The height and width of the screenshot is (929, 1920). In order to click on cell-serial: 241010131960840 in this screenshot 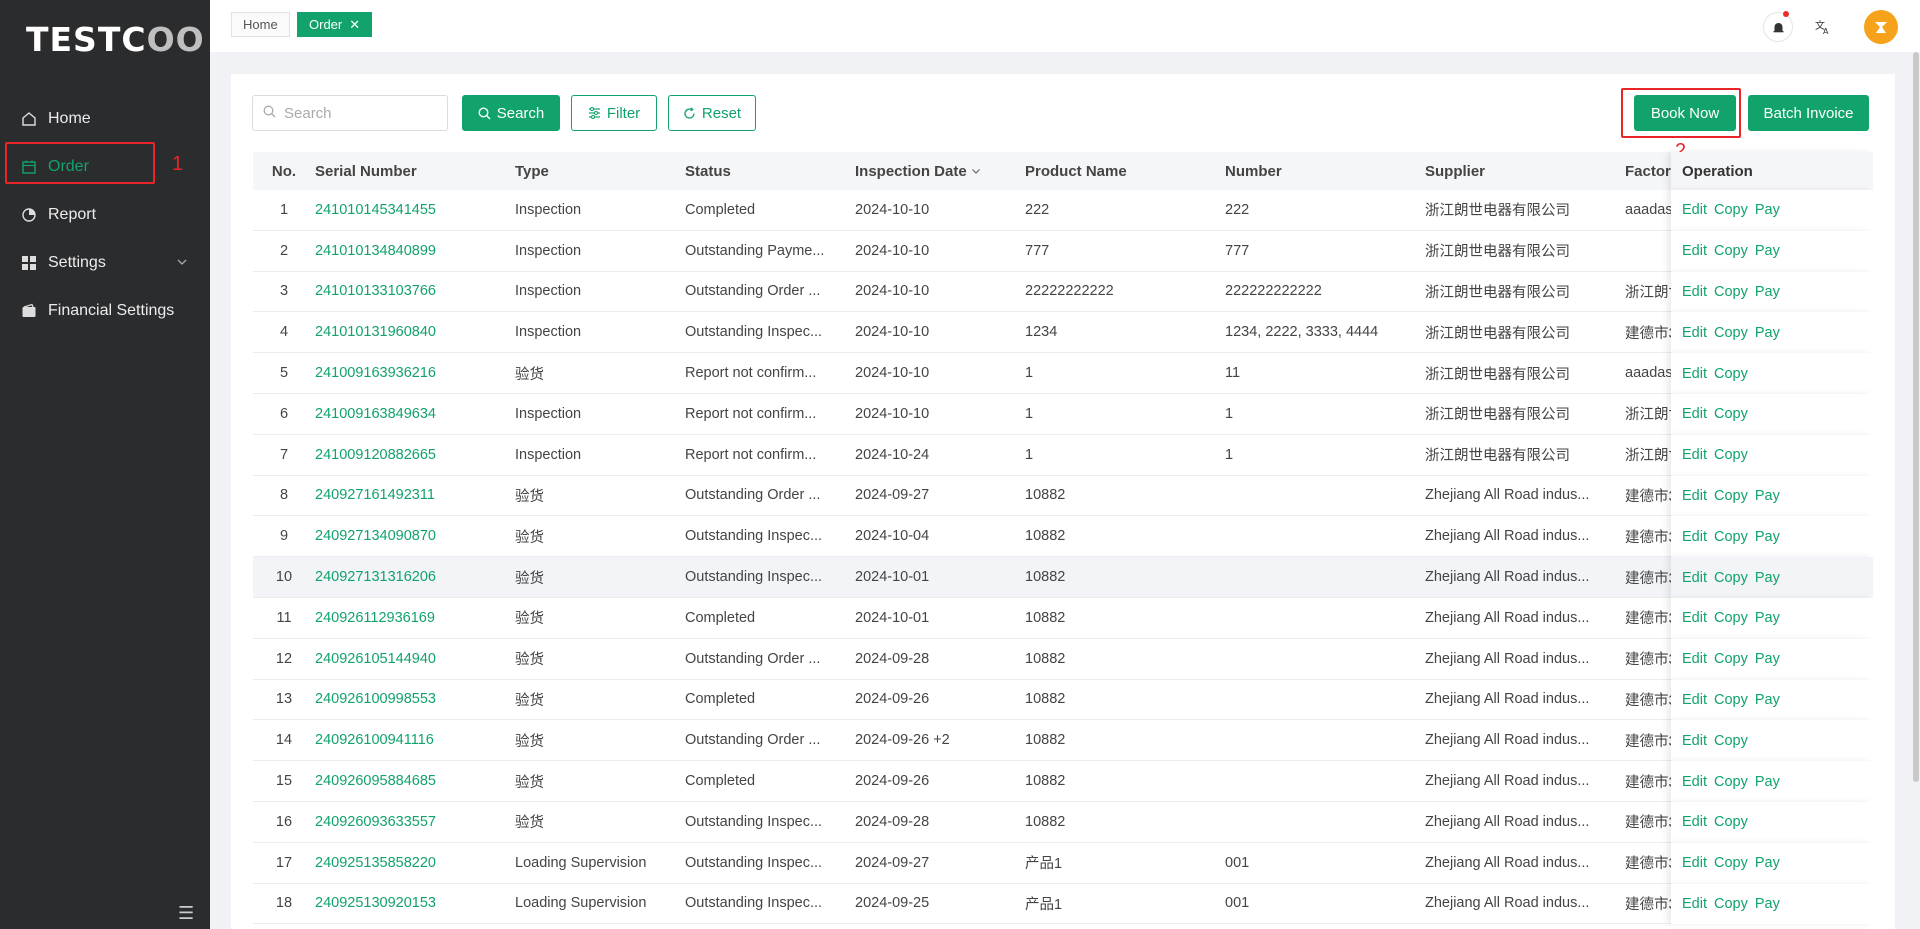, I will do `click(415, 332)`.